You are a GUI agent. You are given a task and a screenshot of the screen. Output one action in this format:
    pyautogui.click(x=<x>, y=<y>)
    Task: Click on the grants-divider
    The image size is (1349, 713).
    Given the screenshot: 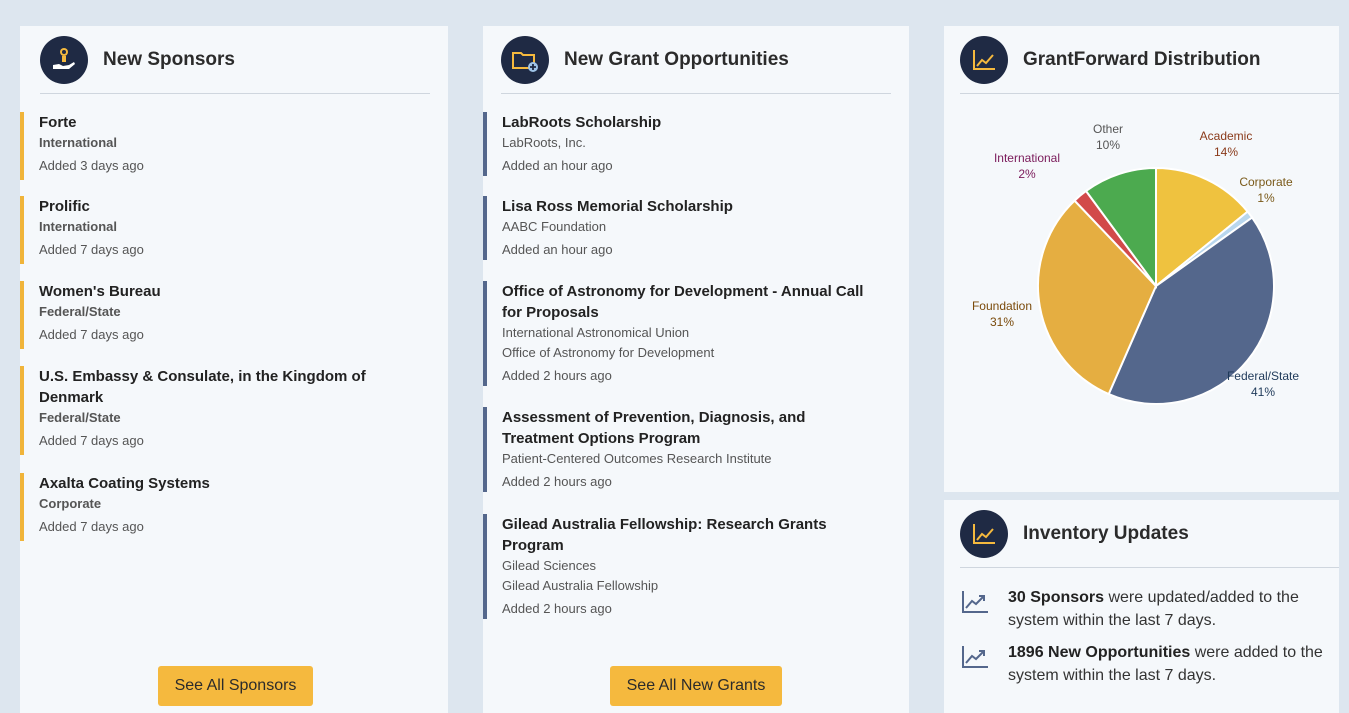 What is the action you would take?
    pyautogui.click(x=696, y=93)
    